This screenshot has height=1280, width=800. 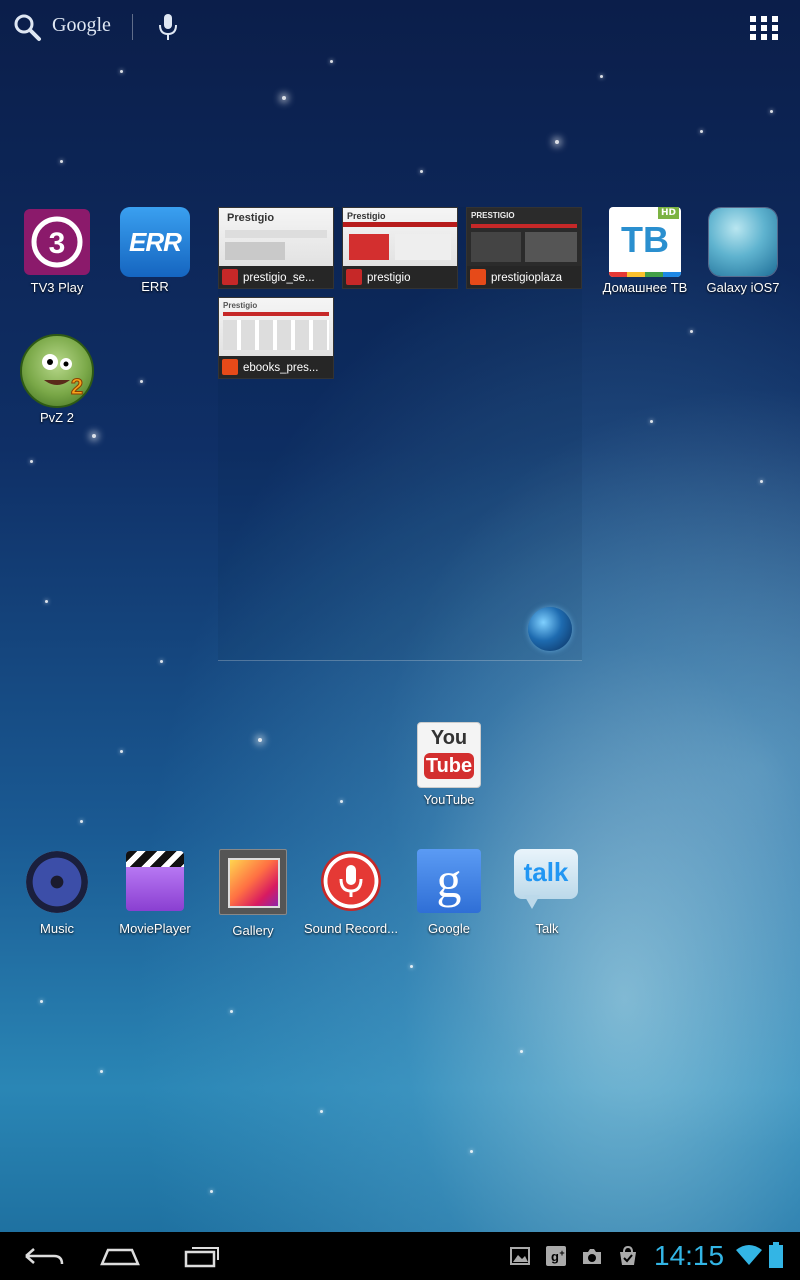 I want to click on err-icon: ERR, so click(x=155, y=242).